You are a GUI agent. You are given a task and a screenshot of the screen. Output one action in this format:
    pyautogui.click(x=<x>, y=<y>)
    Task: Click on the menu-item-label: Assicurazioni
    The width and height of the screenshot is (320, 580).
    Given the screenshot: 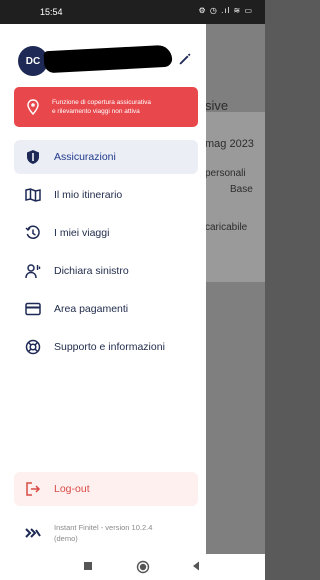 What is the action you would take?
    pyautogui.click(x=85, y=157)
    